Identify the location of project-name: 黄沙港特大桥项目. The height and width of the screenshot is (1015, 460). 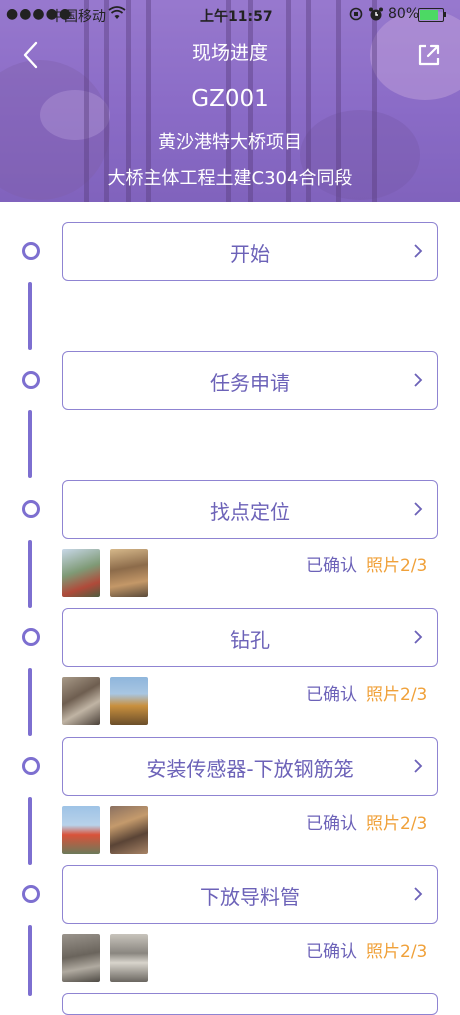
(230, 142).